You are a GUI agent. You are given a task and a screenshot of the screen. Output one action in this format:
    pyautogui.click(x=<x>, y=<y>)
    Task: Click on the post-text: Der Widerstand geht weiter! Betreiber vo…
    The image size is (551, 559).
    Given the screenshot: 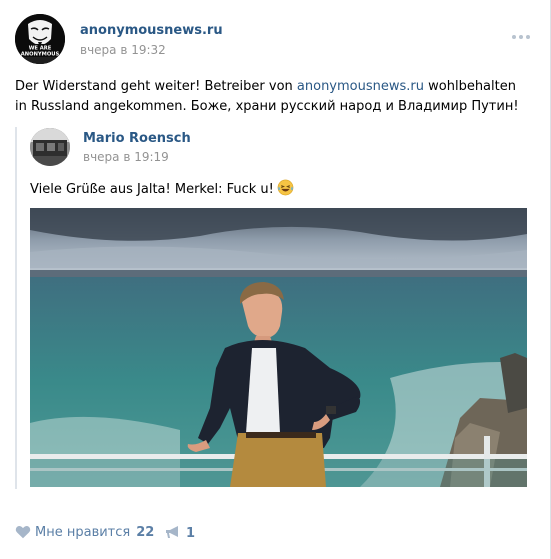 What is the action you would take?
    pyautogui.click(x=272, y=97)
    